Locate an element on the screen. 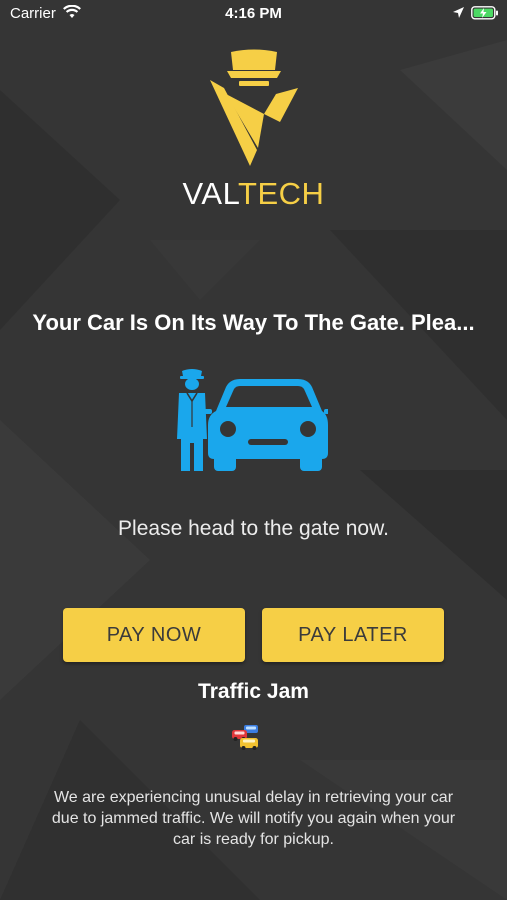 Image resolution: width=507 pixels, height=900 pixels. pay-later-button: PAY LATER is located at coordinates (353, 635).